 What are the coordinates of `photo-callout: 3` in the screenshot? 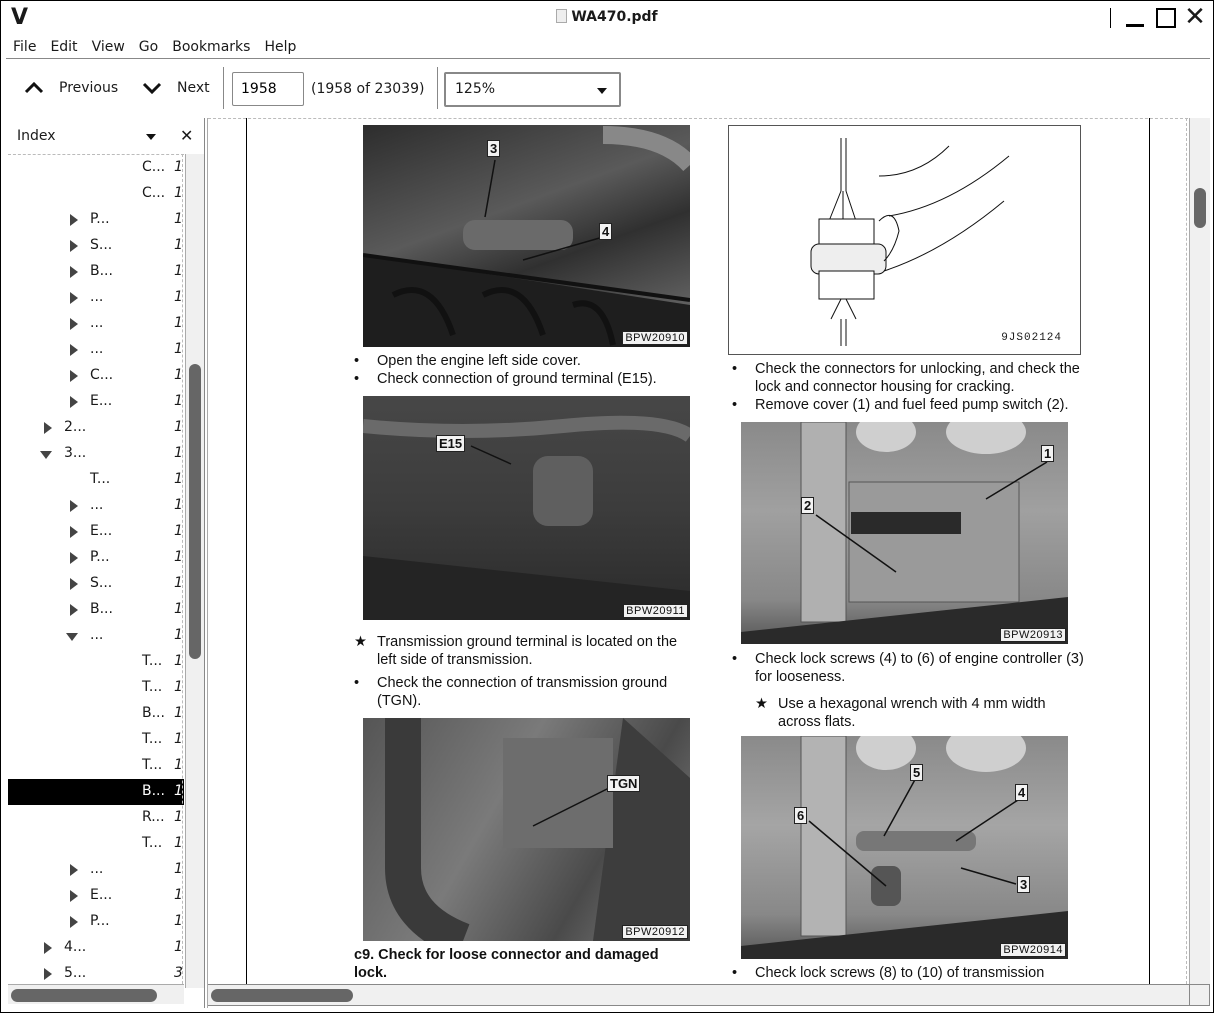 It's located at (494, 148).